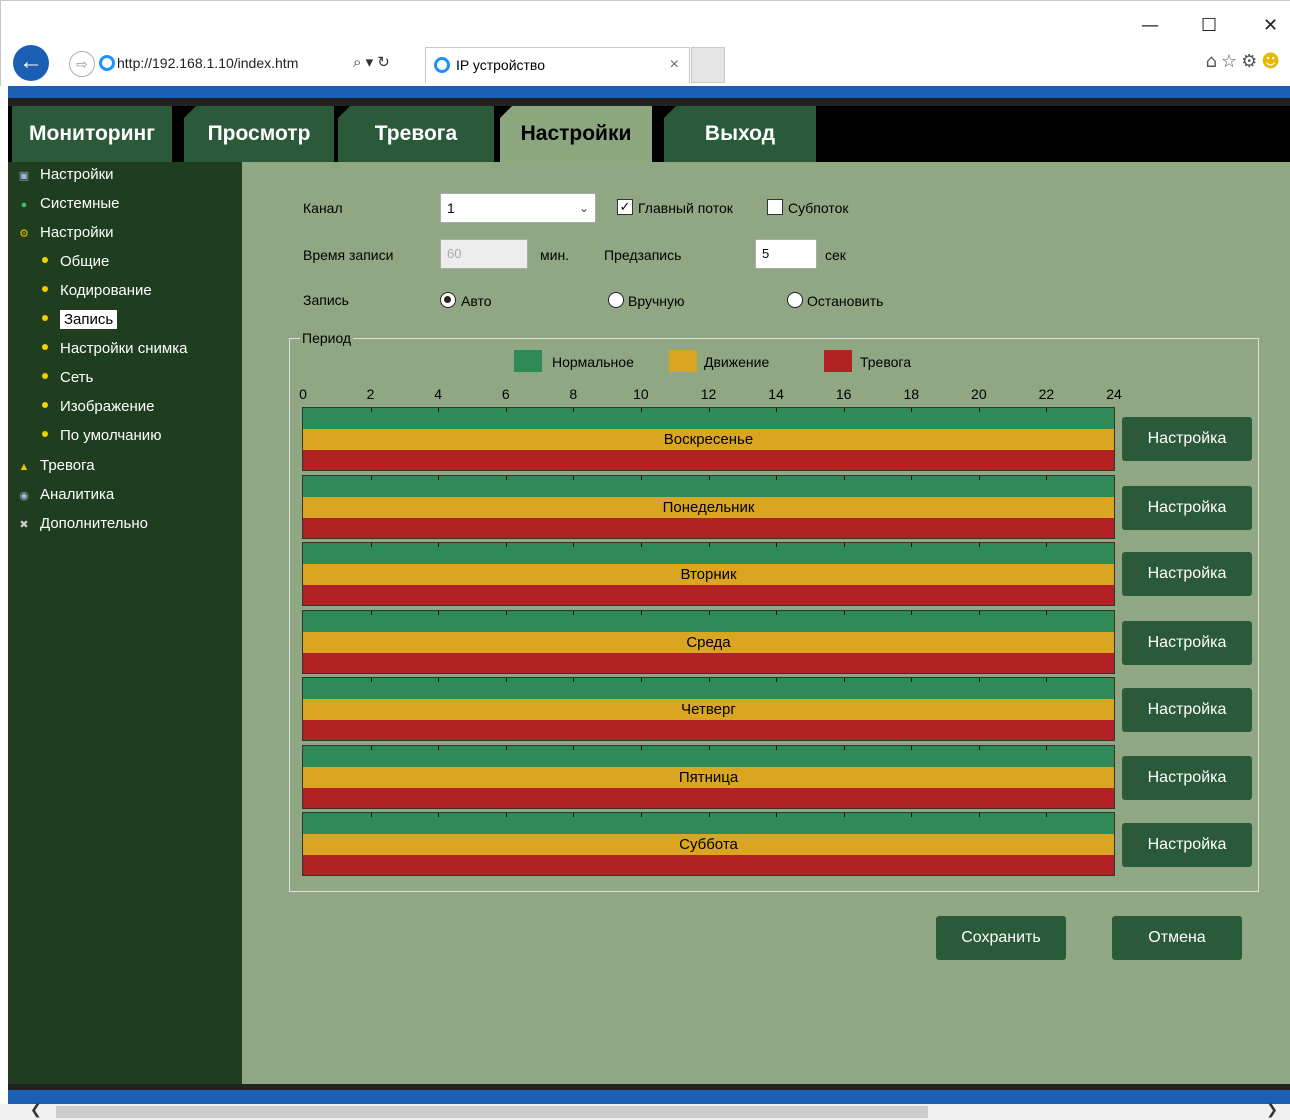  I want to click on tab-close-icon: ×, so click(674, 65).